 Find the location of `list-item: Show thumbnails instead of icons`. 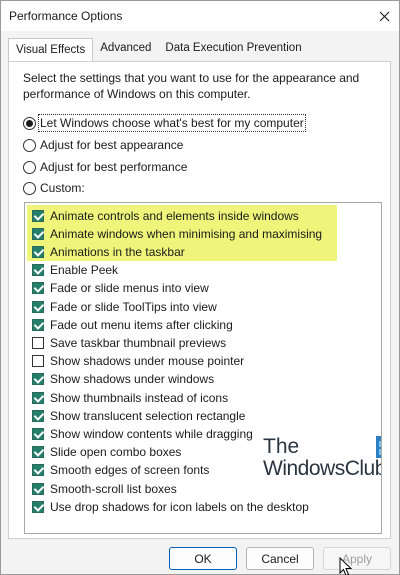

list-item: Show thumbnails instead of icons is located at coordinates (130, 397).